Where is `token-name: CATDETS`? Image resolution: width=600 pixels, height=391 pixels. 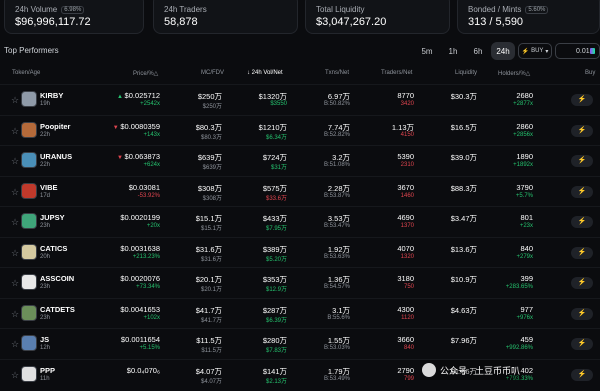 token-name: CATDETS is located at coordinates (57, 309).